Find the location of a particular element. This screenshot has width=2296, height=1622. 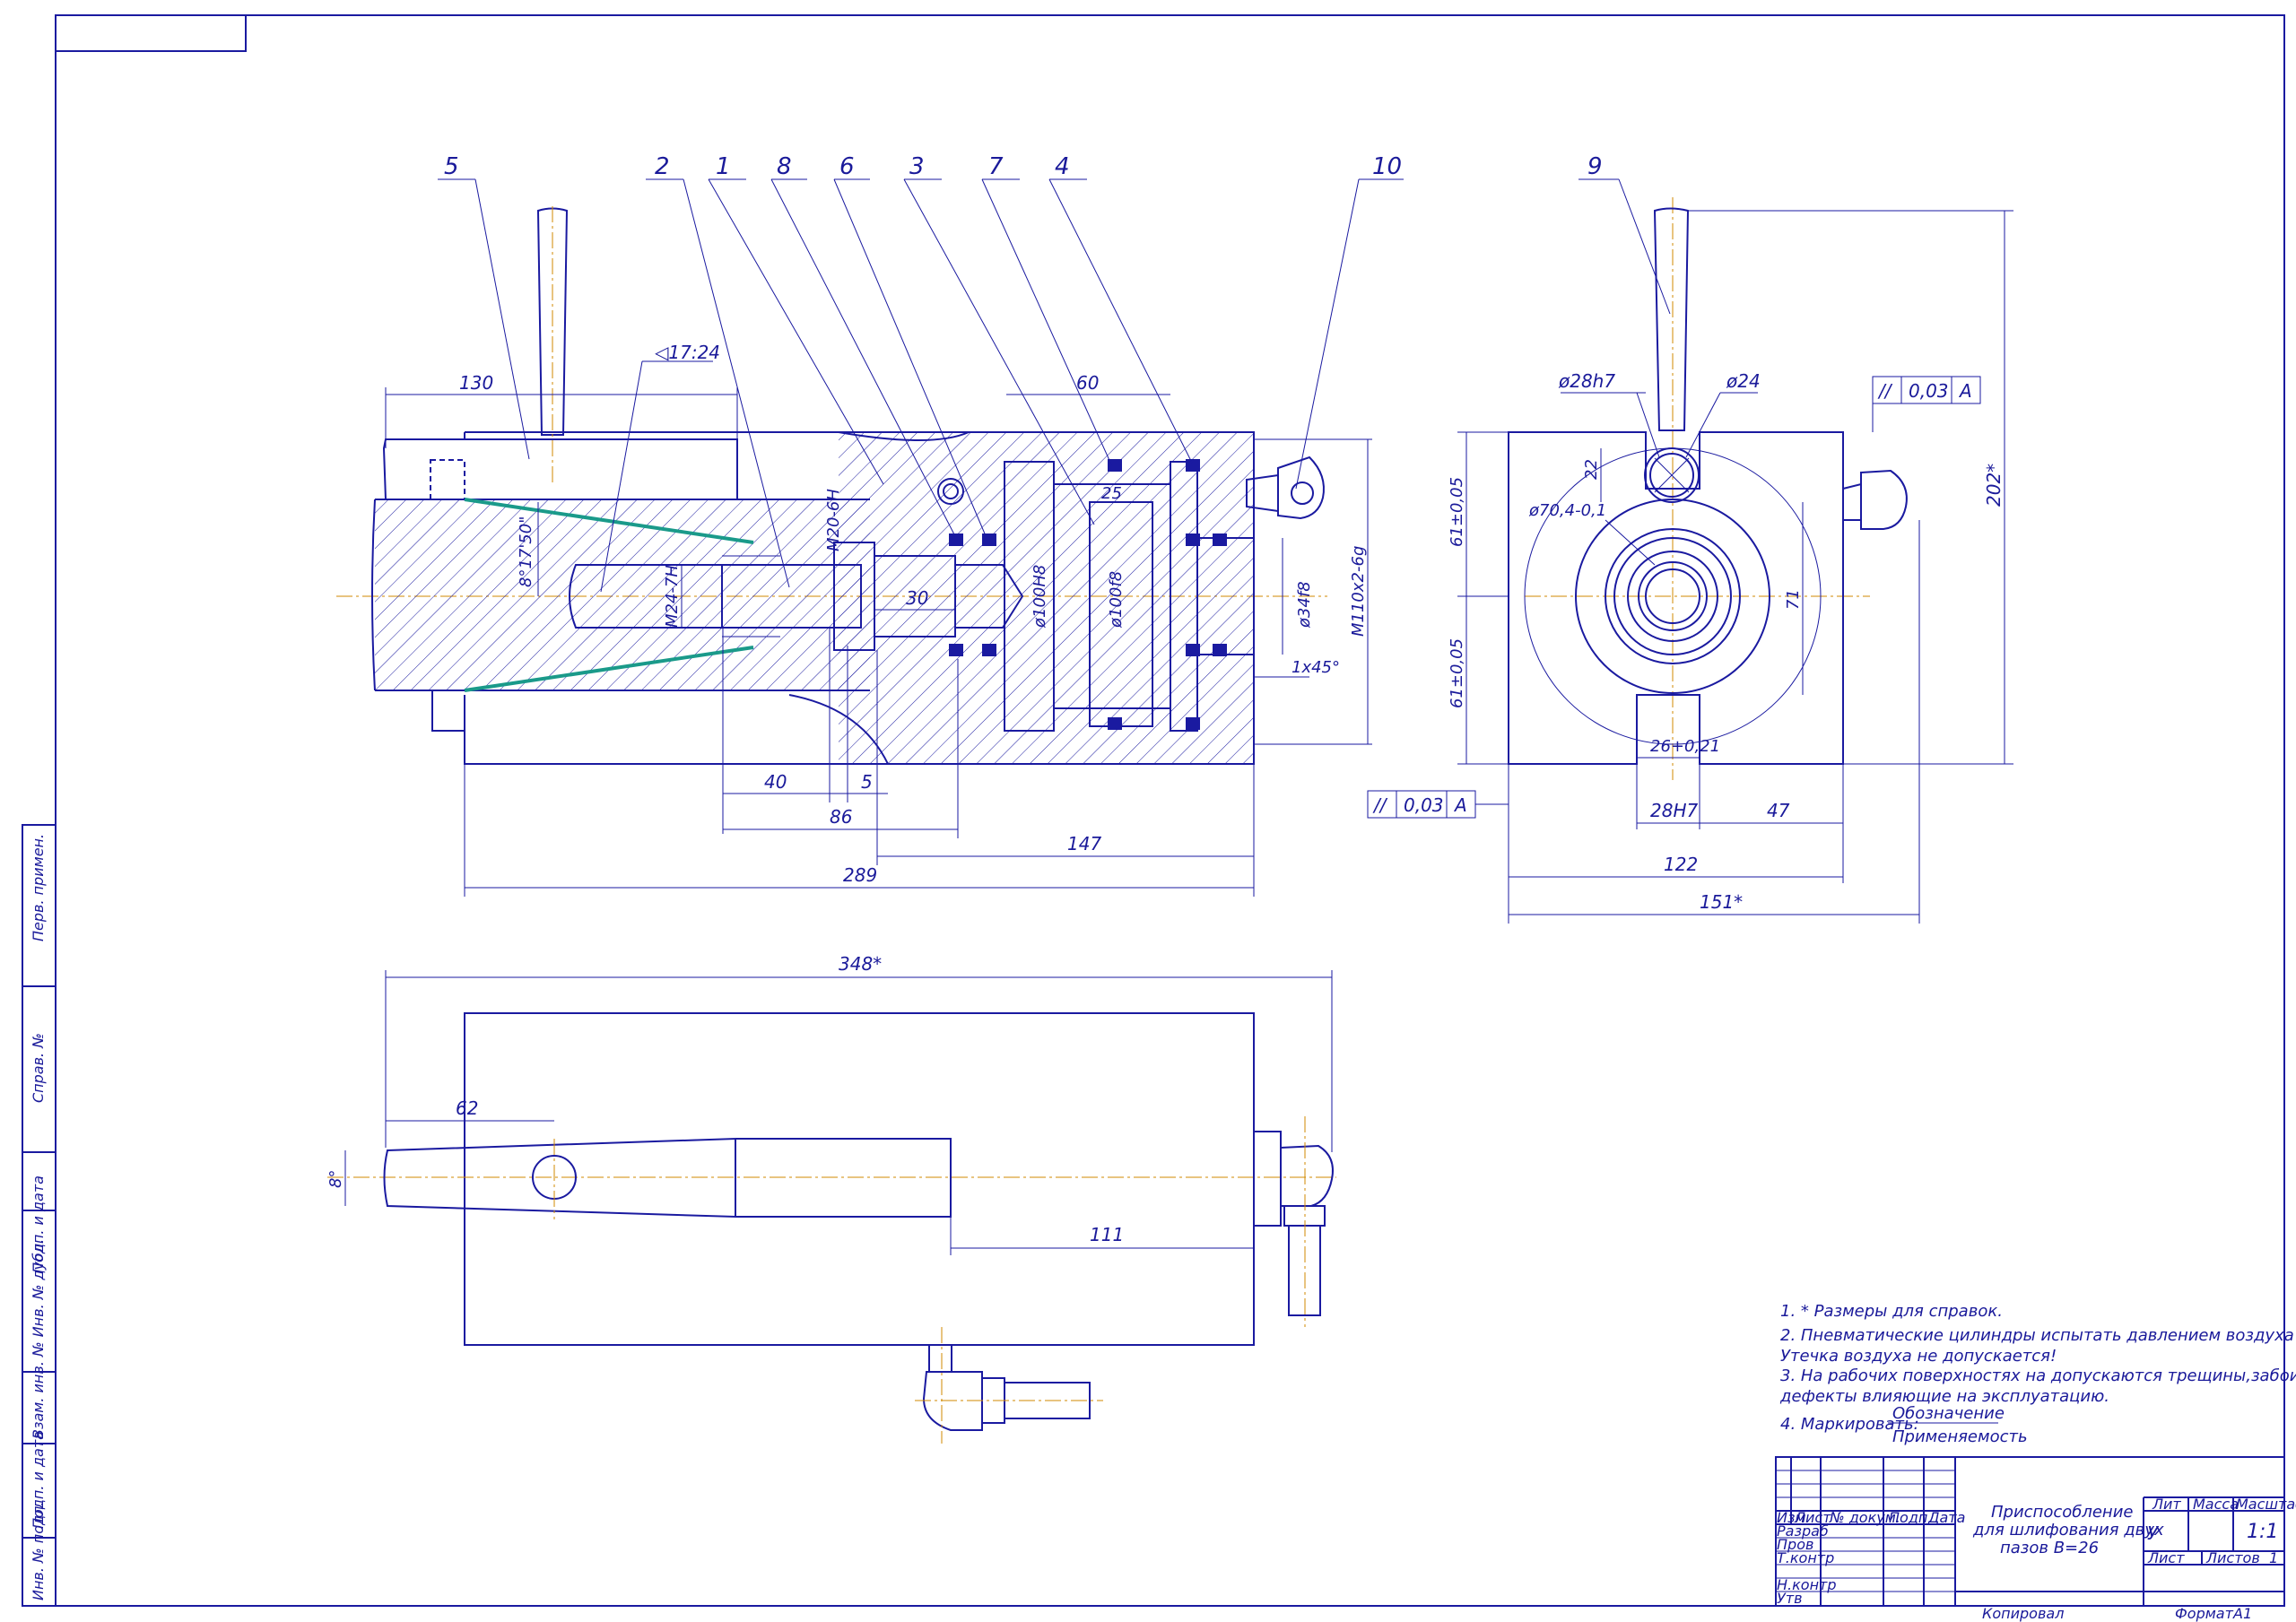

dim-71: 71 is located at coordinates (1793, 599).